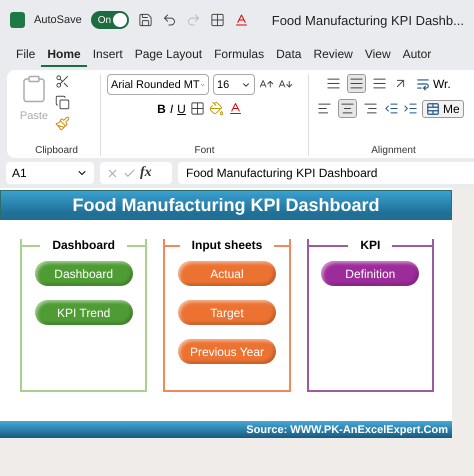  I want to click on autosave-label: AutoSave, so click(58, 20).